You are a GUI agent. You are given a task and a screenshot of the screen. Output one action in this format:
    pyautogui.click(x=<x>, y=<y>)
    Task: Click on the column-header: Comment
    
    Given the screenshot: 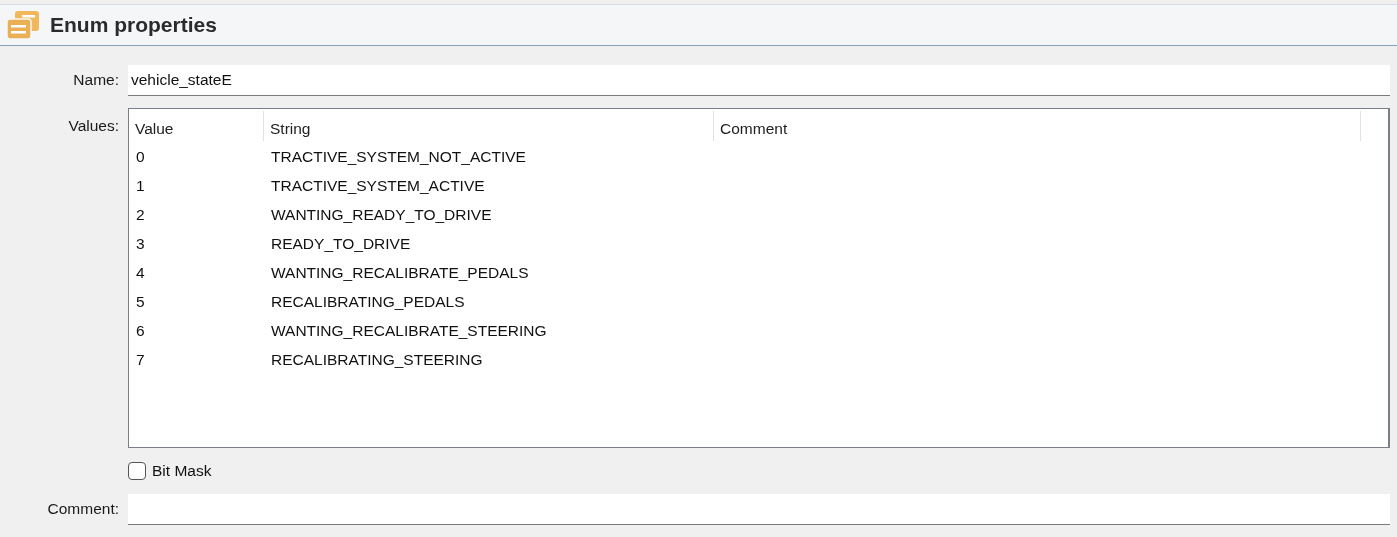 What is the action you would take?
    pyautogui.click(x=1037, y=126)
    